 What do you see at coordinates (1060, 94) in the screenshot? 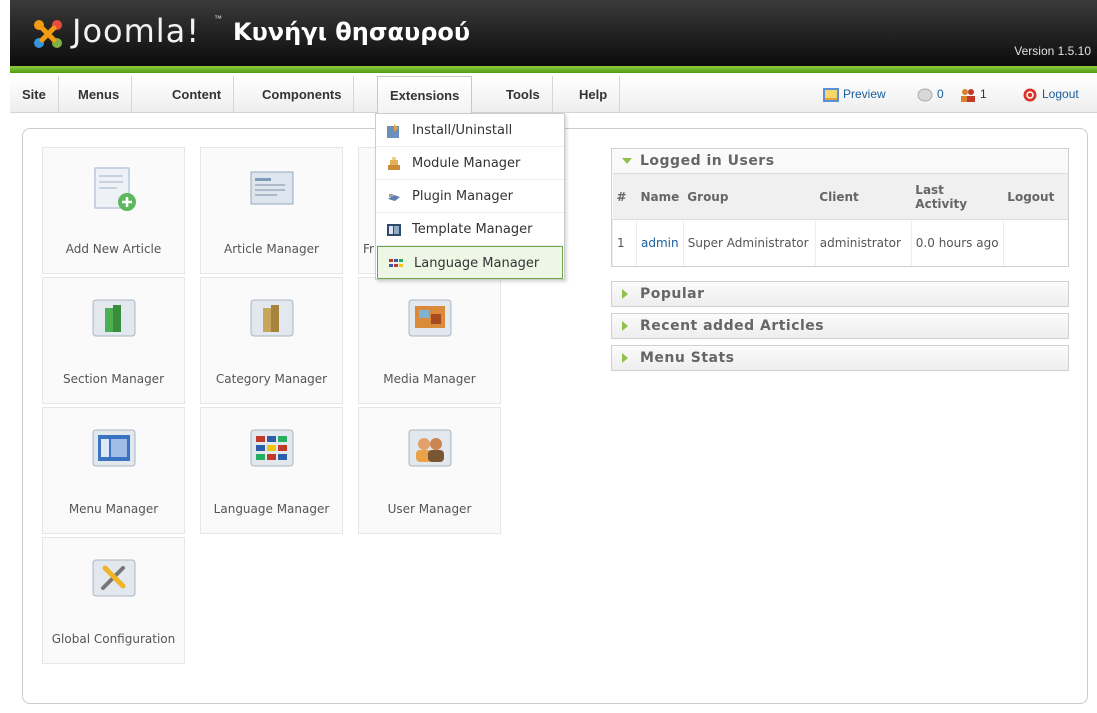
I see `logout-label: Logout` at bounding box center [1060, 94].